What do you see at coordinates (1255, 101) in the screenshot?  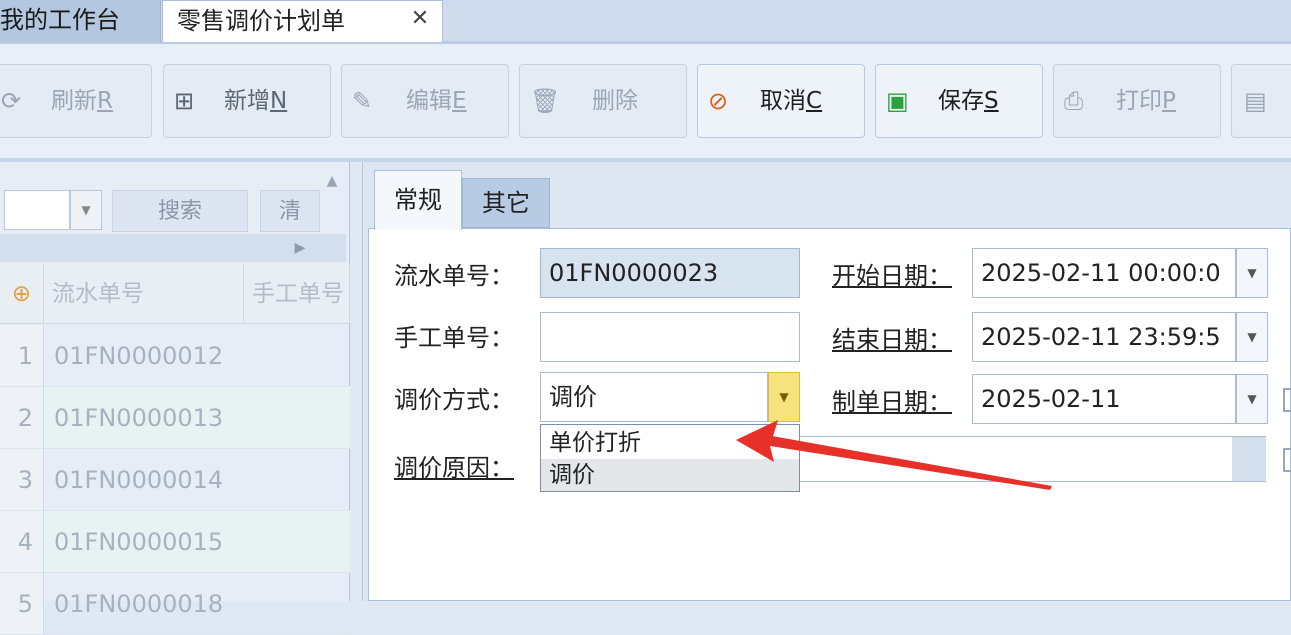 I see `document-icon: ▤` at bounding box center [1255, 101].